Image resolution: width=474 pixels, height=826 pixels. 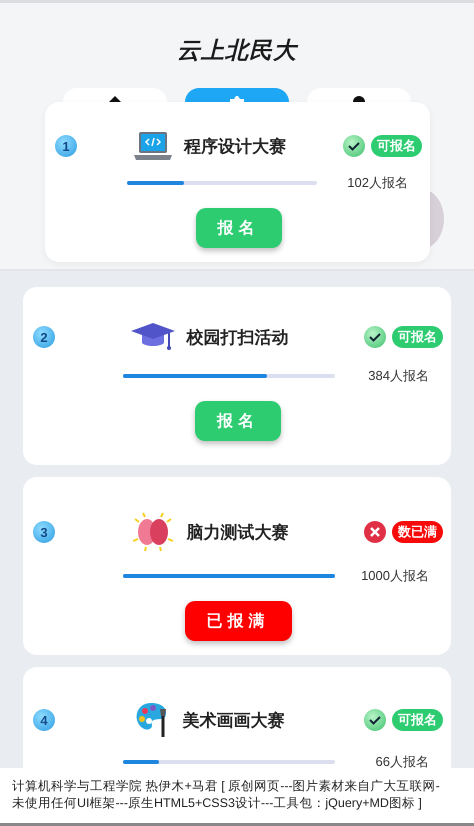 What do you see at coordinates (398, 376) in the screenshot?
I see `signup-count: 384人报名` at bounding box center [398, 376].